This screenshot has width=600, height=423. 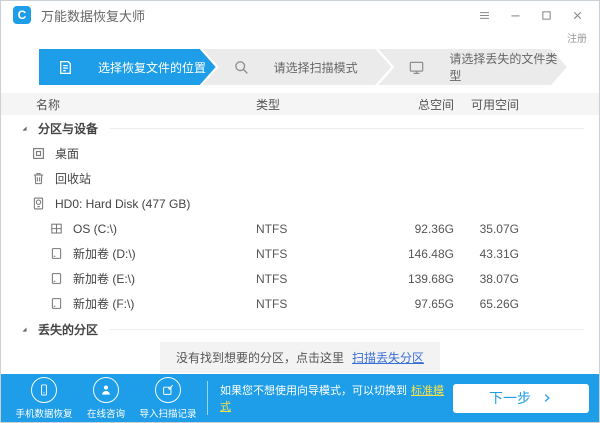 I want to click on wizard-step-2: 请选择扫描模式, so click(x=297, y=67).